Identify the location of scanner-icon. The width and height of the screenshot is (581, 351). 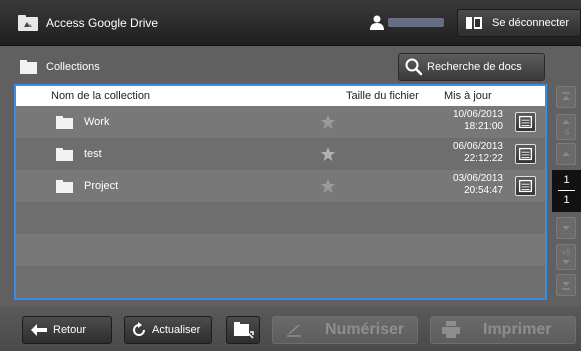
(294, 330).